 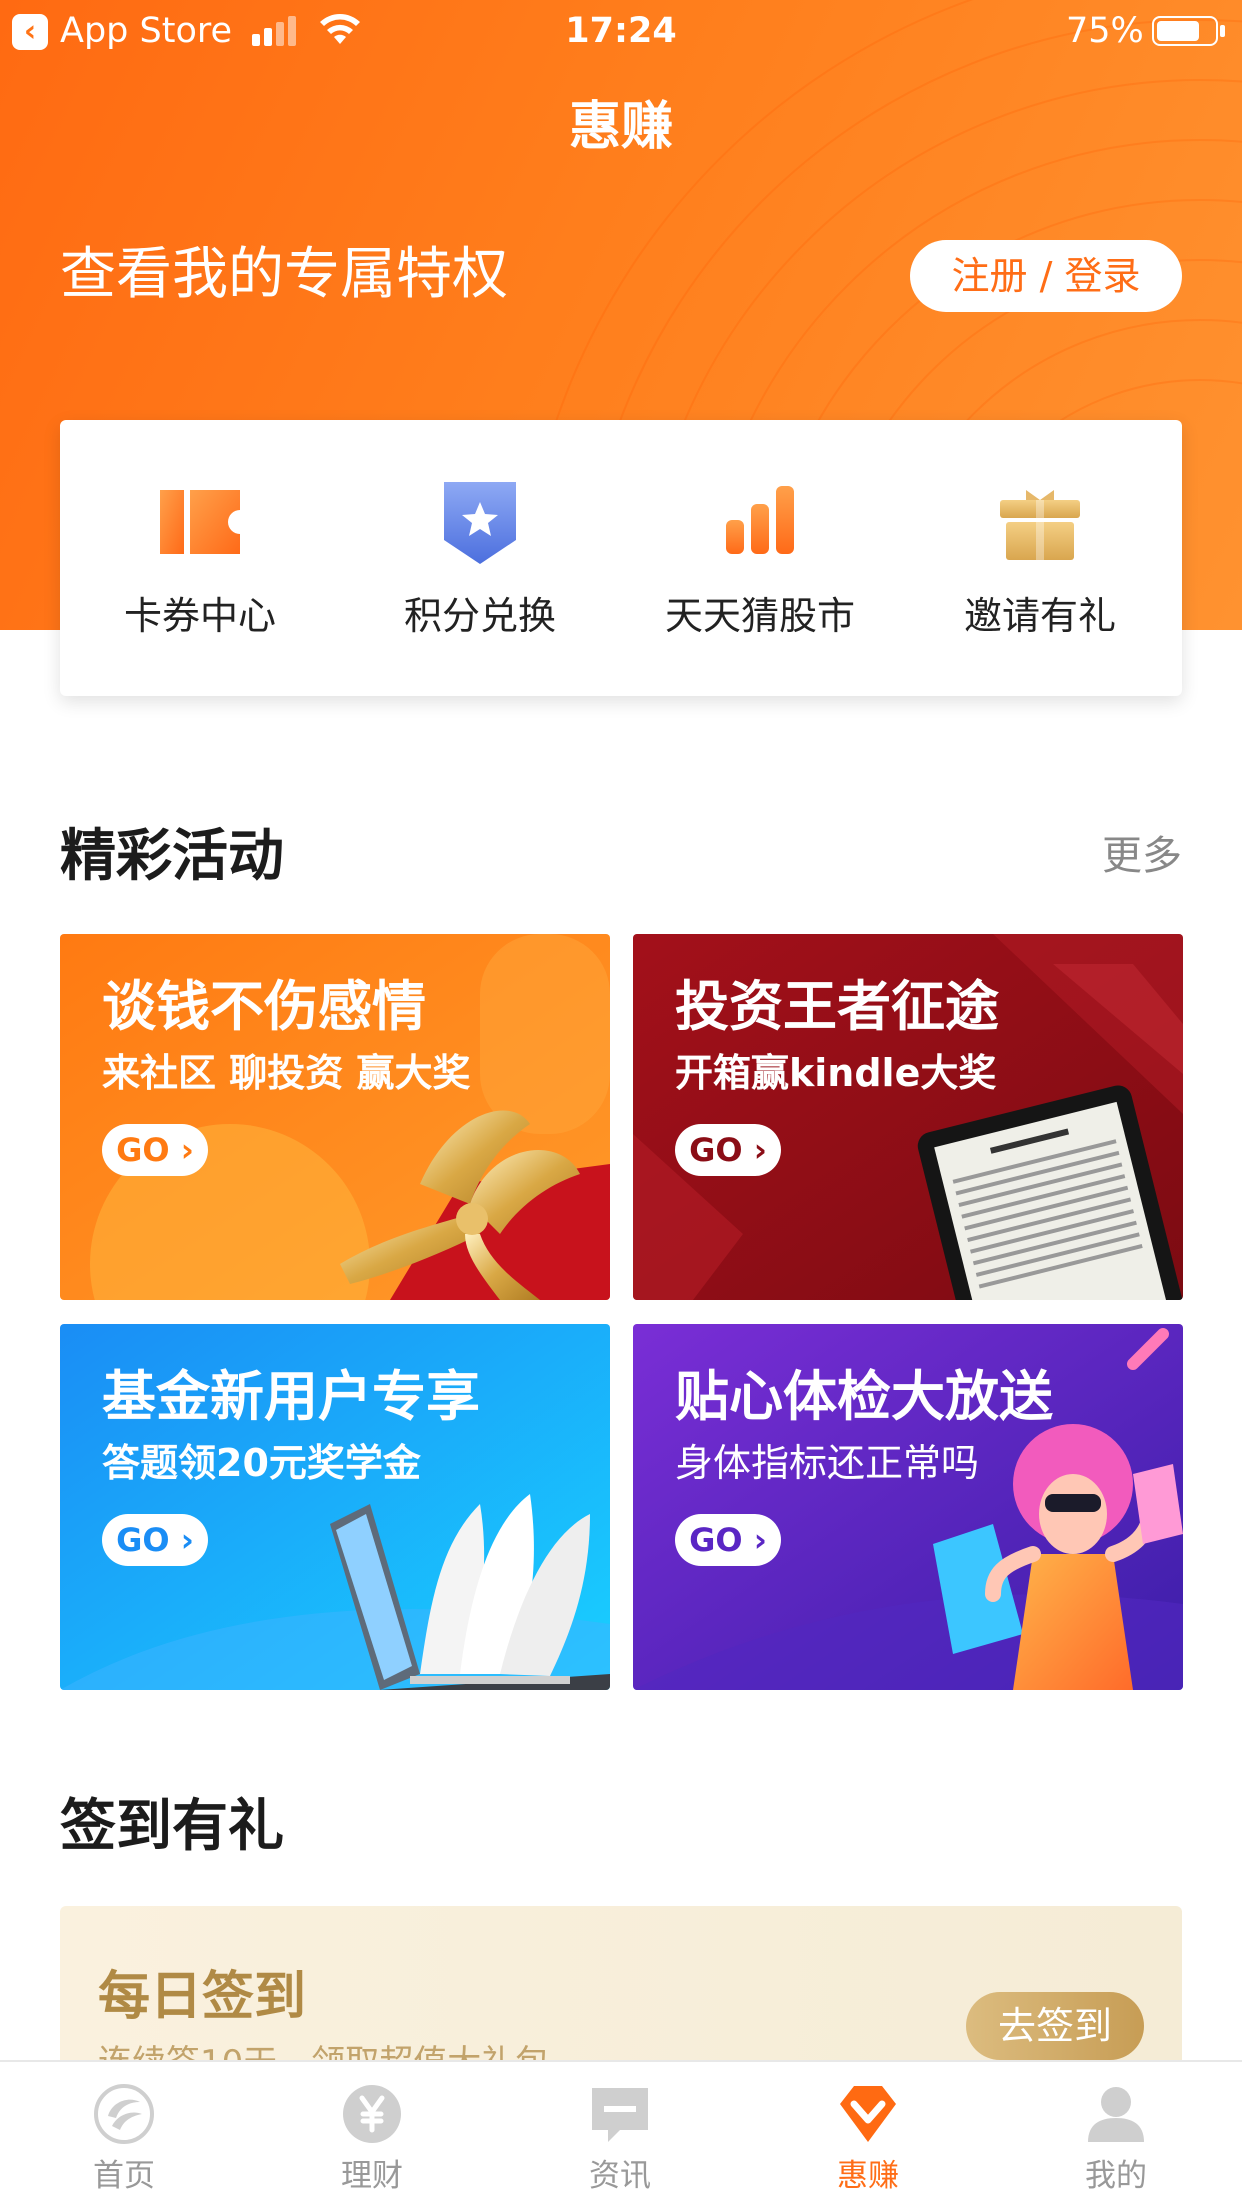 I want to click on tab-news: 资讯, so click(x=620, y=2135).